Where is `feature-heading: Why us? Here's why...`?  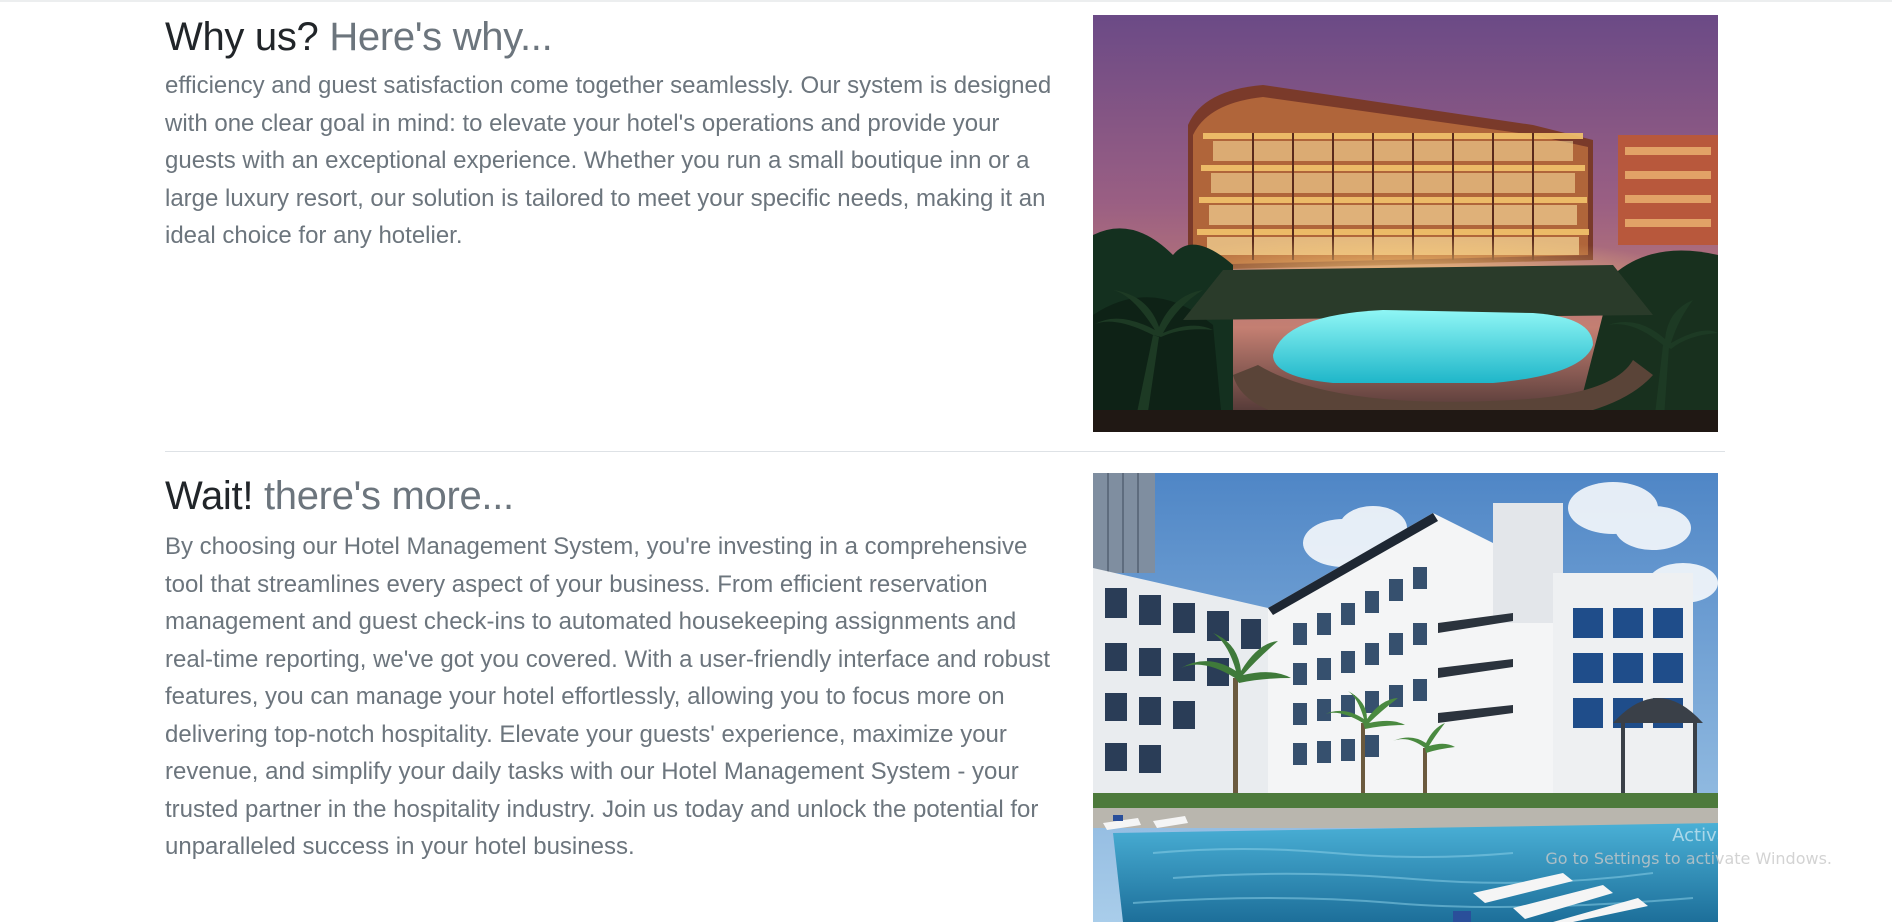 feature-heading: Why us? Here's why... is located at coordinates (615, 30).